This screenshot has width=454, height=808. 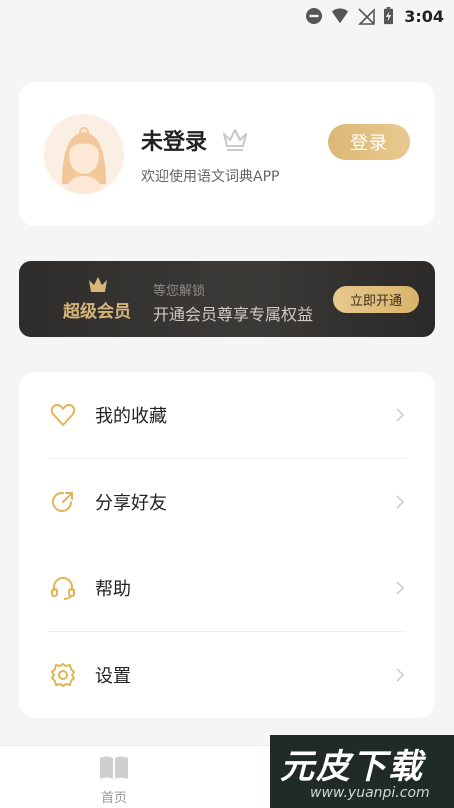 What do you see at coordinates (174, 142) in the screenshot?
I see `username: 未登录` at bounding box center [174, 142].